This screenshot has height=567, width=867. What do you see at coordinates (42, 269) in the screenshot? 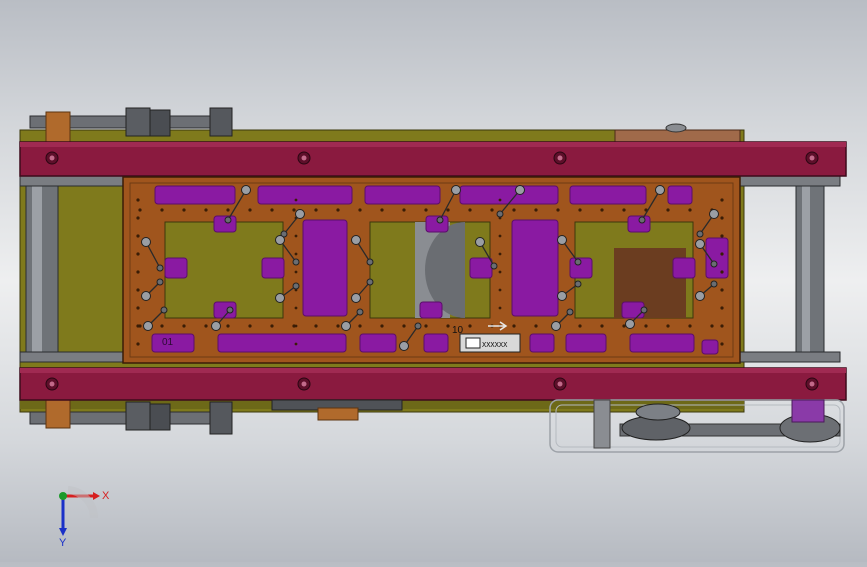
I see `roller-left` at bounding box center [42, 269].